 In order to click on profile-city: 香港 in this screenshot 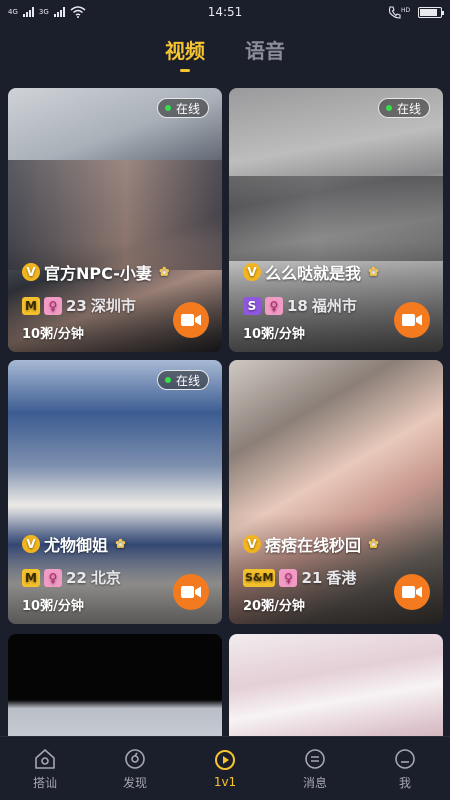, I will do `click(341, 578)`.